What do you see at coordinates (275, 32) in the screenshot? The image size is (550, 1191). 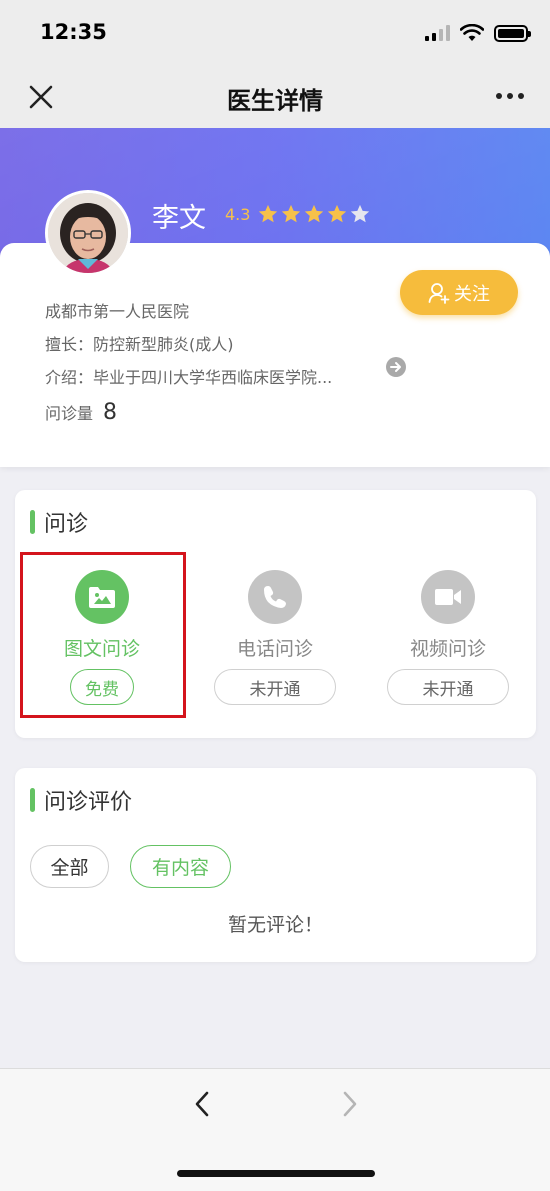 I see `status-bar: 12:35` at bounding box center [275, 32].